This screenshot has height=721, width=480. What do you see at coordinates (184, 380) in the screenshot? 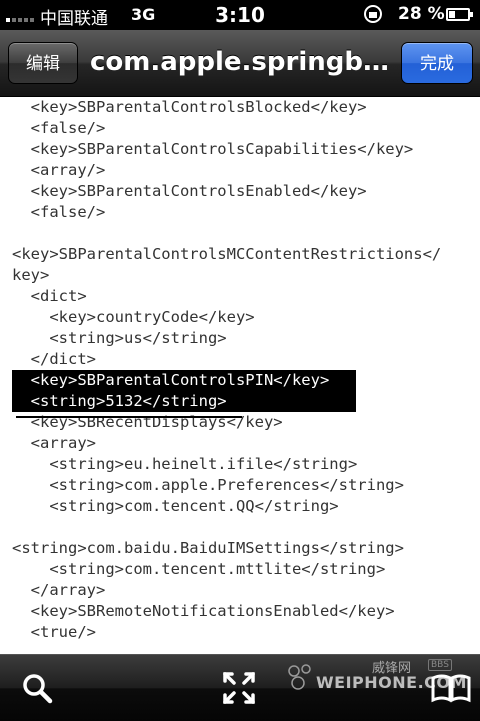
I see `highlighted-code-line: <key>SBParentalControlsPIN</key>` at bounding box center [184, 380].